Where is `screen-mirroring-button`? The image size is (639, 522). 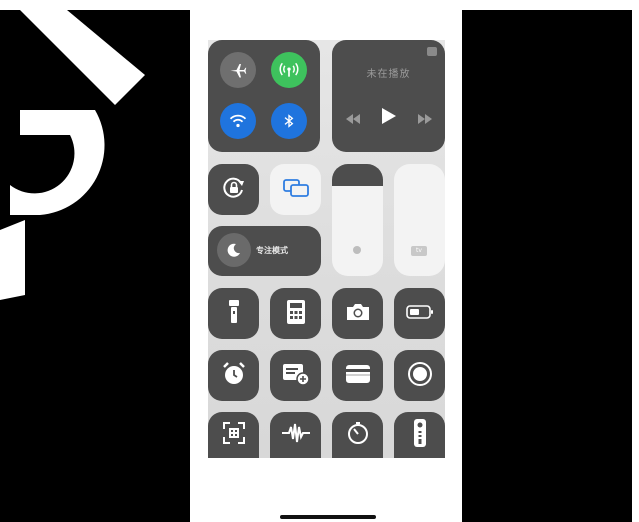 screen-mirroring-button is located at coordinates (295, 189).